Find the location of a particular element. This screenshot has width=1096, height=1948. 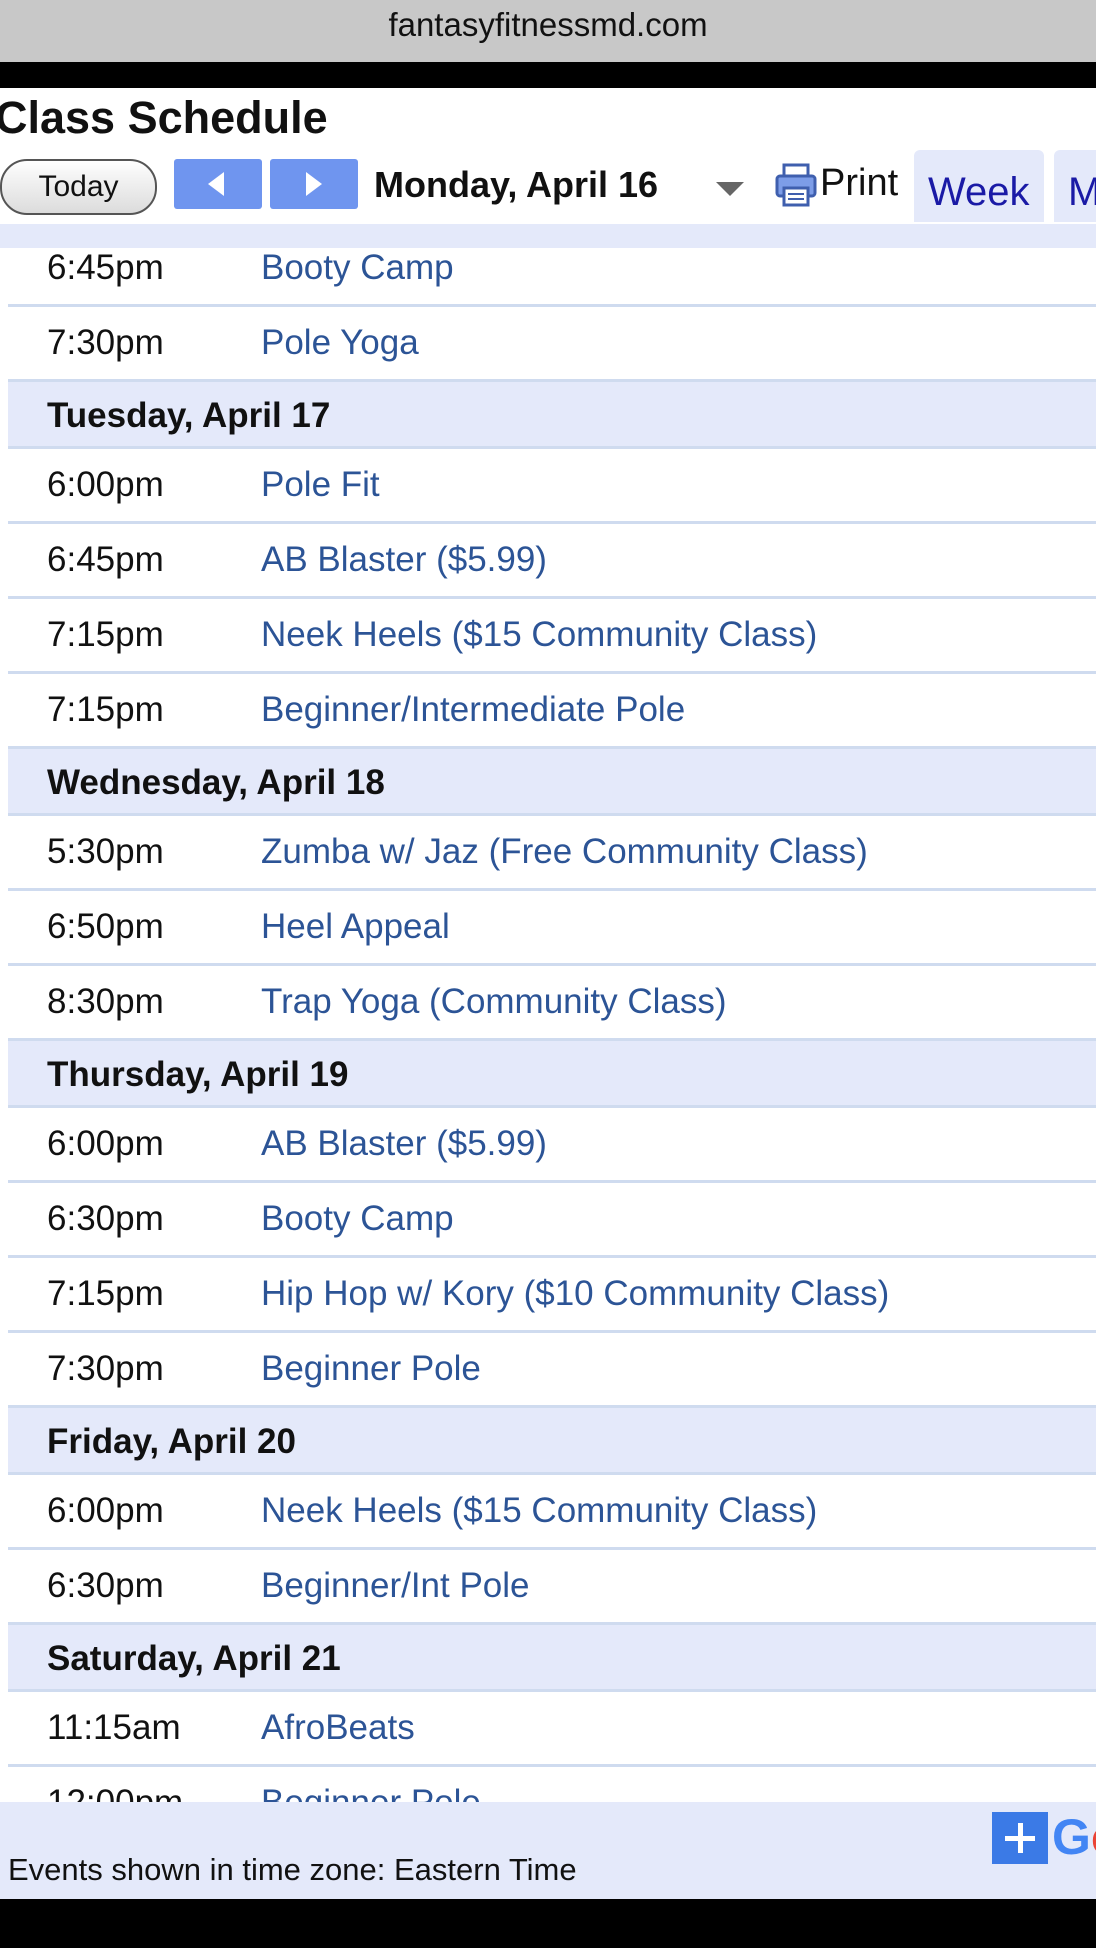

day-header-label: Friday, April 20 is located at coordinates (171, 1441).